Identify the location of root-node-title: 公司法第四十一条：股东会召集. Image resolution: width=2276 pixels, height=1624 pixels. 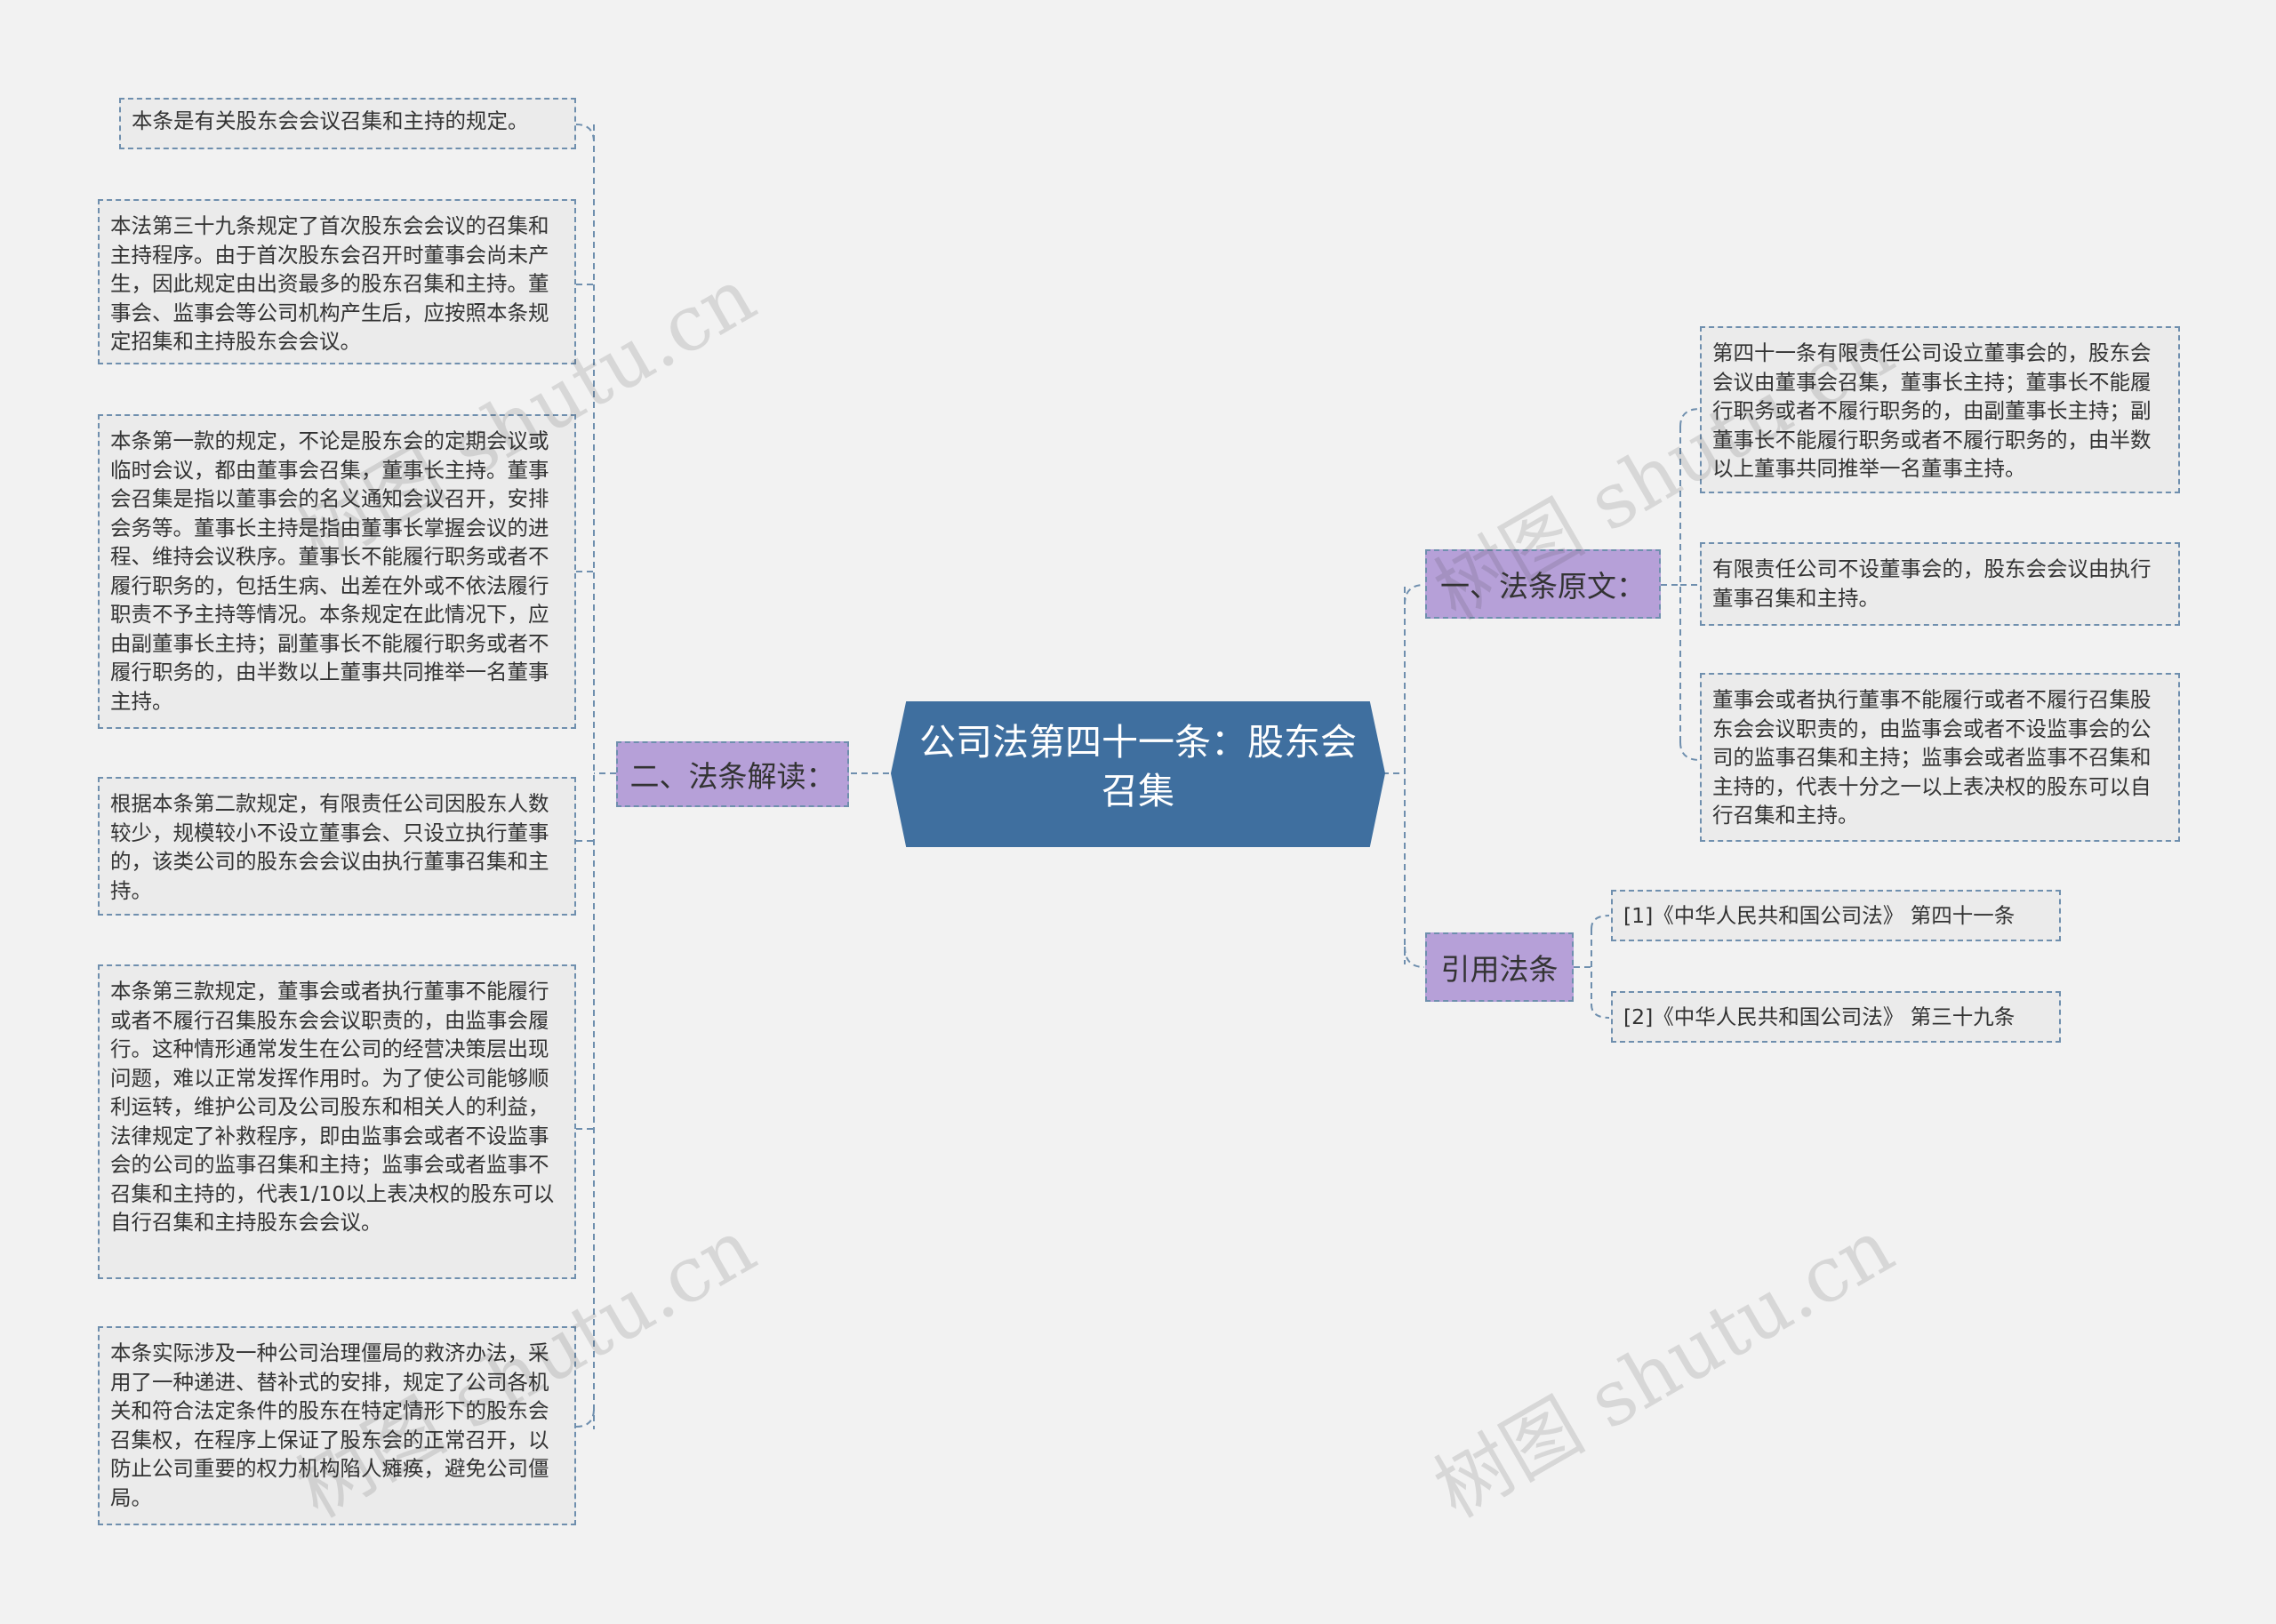
(1138, 767).